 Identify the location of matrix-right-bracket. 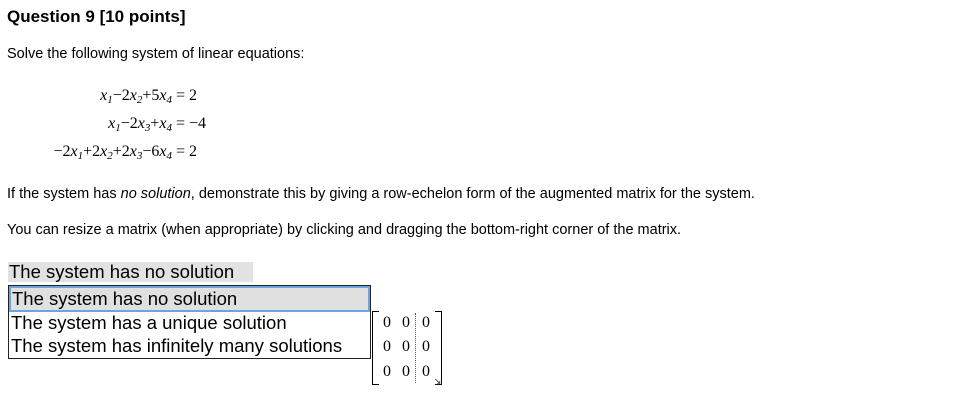
(438, 348).